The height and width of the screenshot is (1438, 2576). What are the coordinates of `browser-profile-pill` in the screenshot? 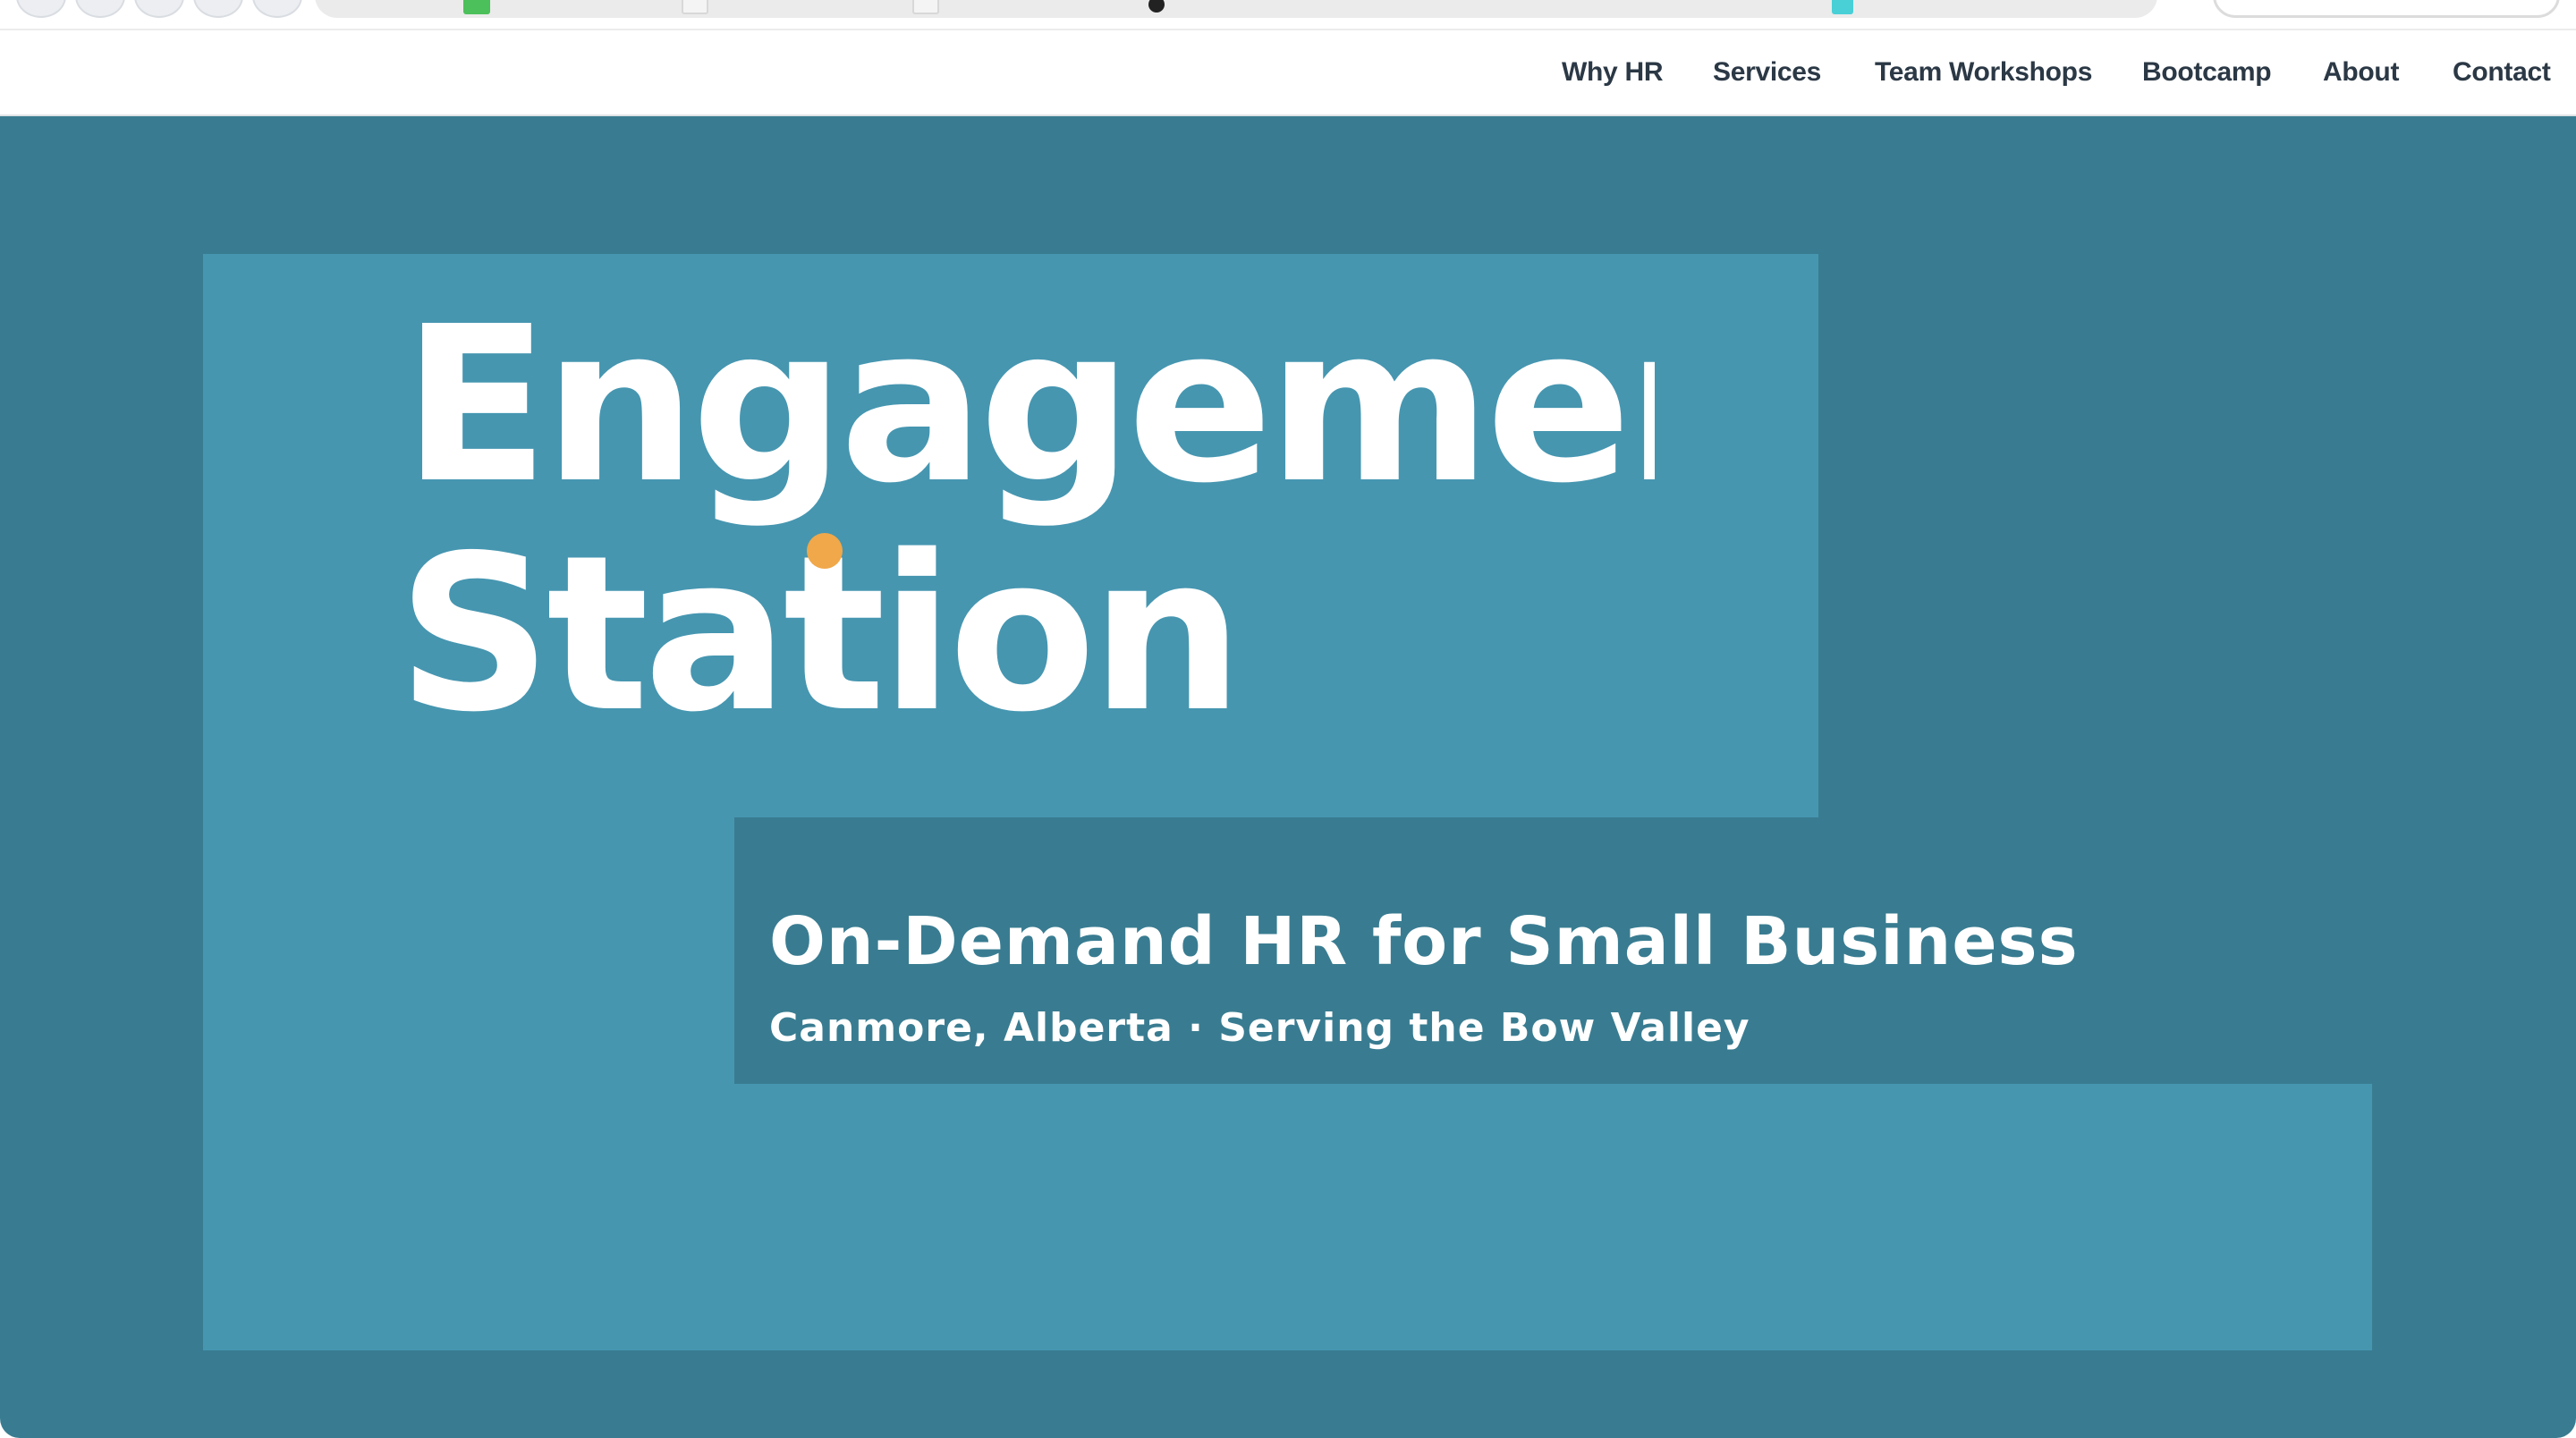 It's located at (2386, 9).